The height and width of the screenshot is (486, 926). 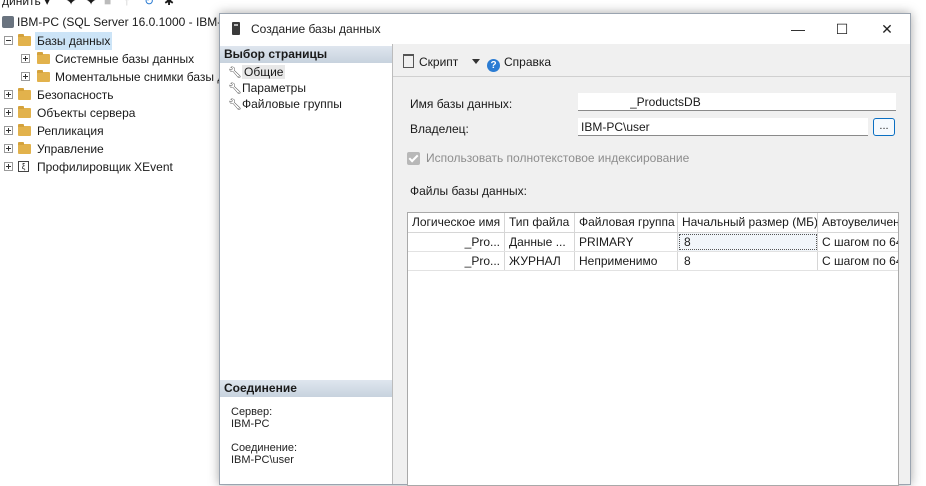 I want to click on connection-value: IBM-PC\user, so click(x=262, y=460).